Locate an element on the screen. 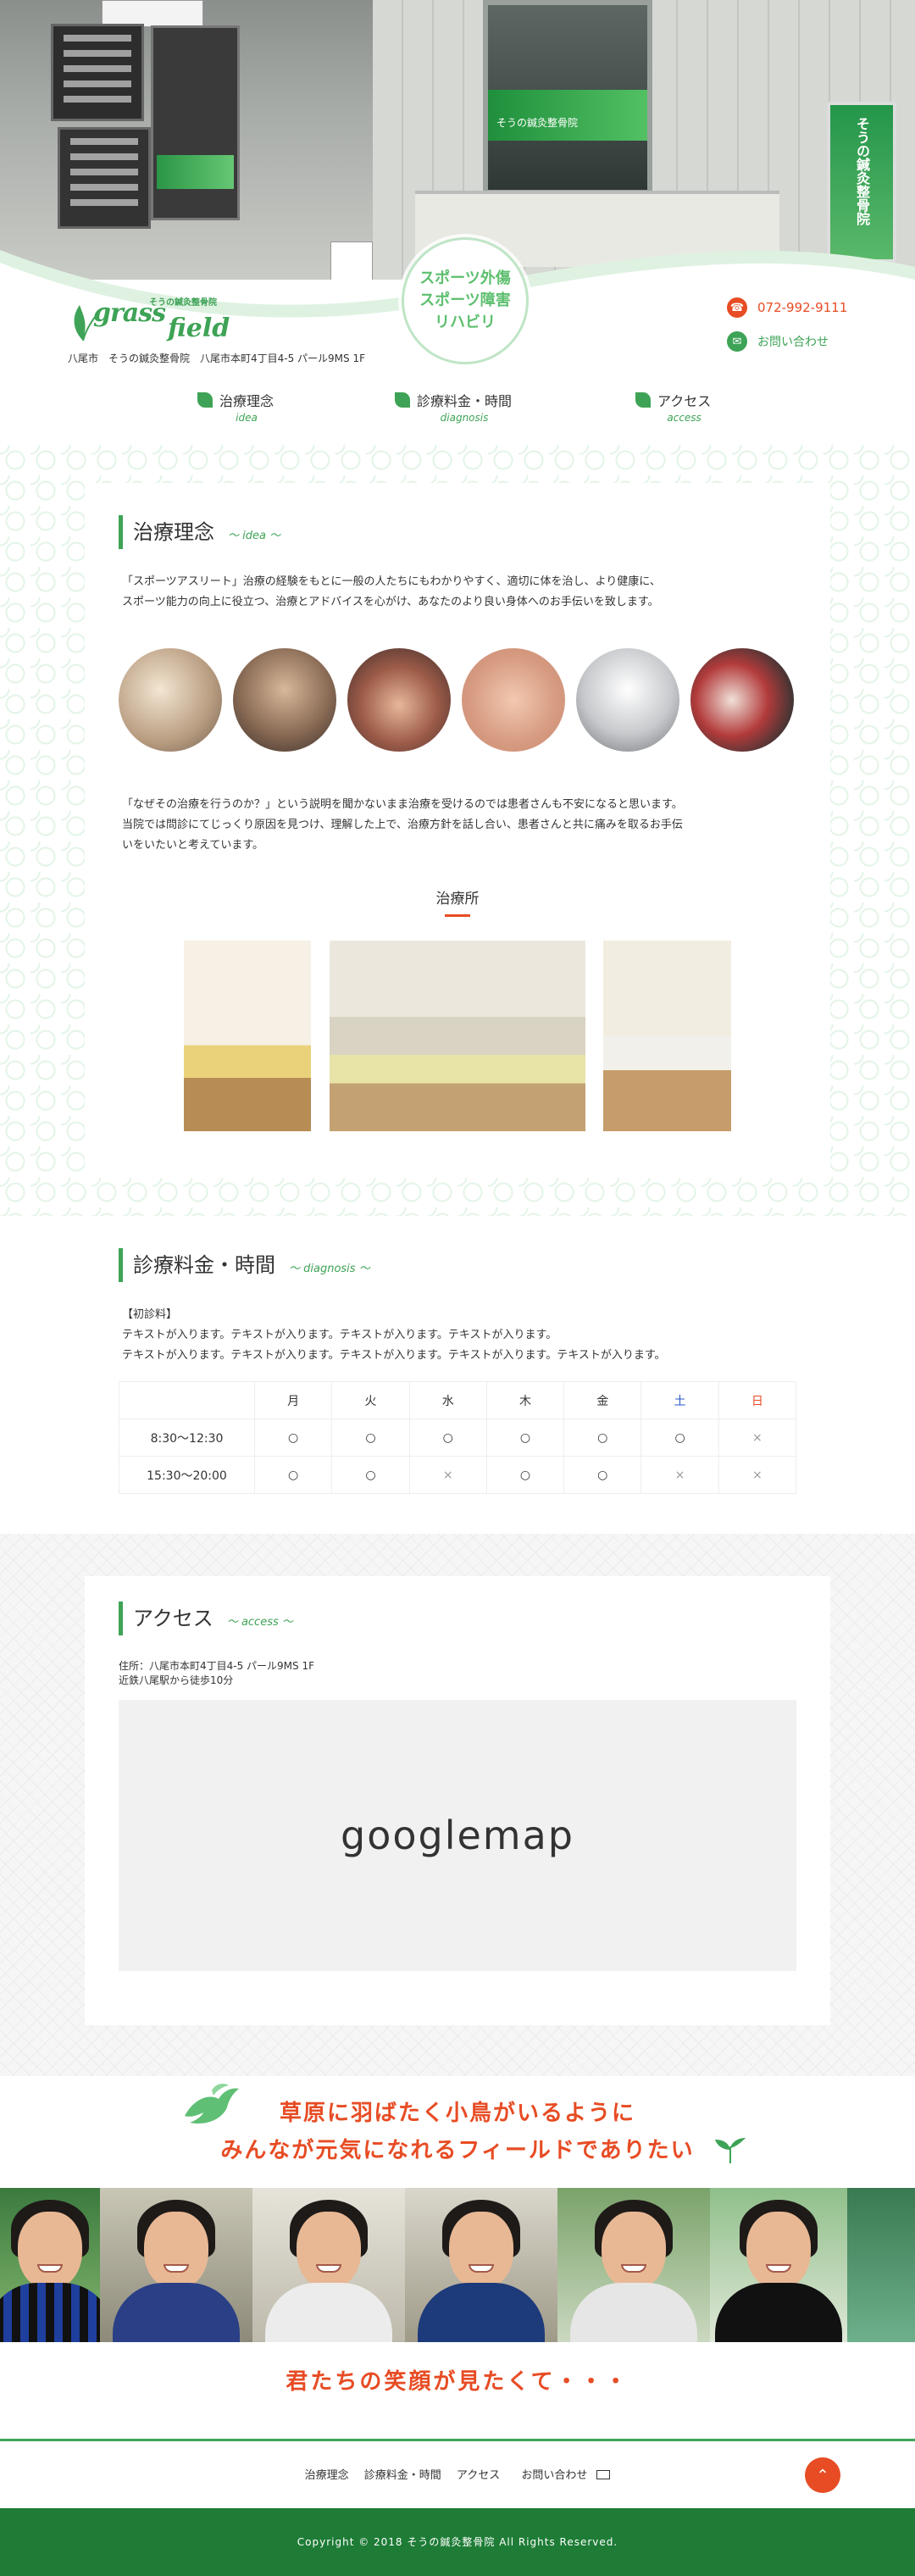  clinic-photo-room is located at coordinates (457, 1036).